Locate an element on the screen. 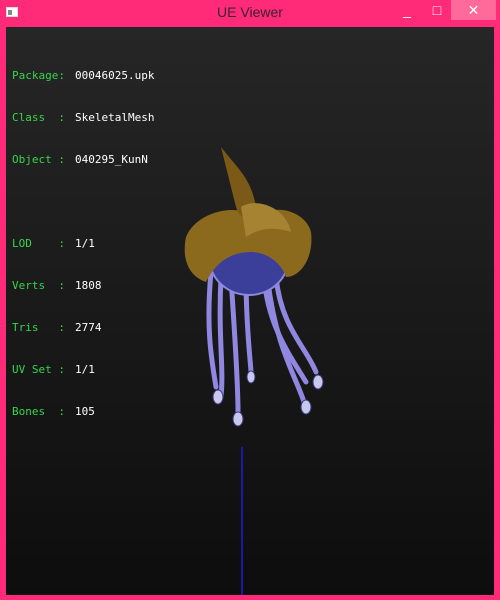 Image resolution: width=500 pixels, height=600 pixels. title-bar: UE Viewer _ □ ✕ is located at coordinates (250, 13).